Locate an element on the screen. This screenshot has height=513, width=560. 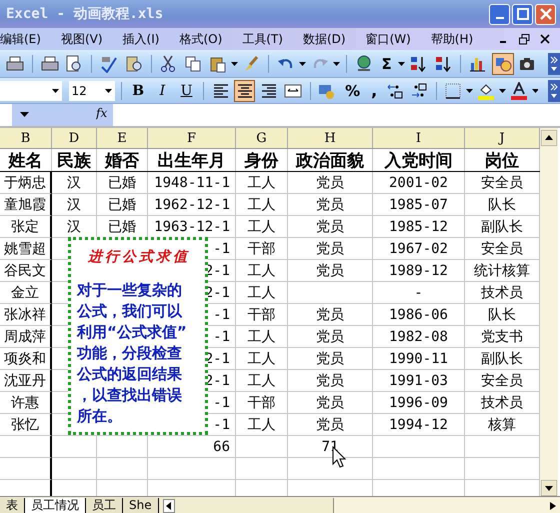
column-header: G is located at coordinates (262, 138).